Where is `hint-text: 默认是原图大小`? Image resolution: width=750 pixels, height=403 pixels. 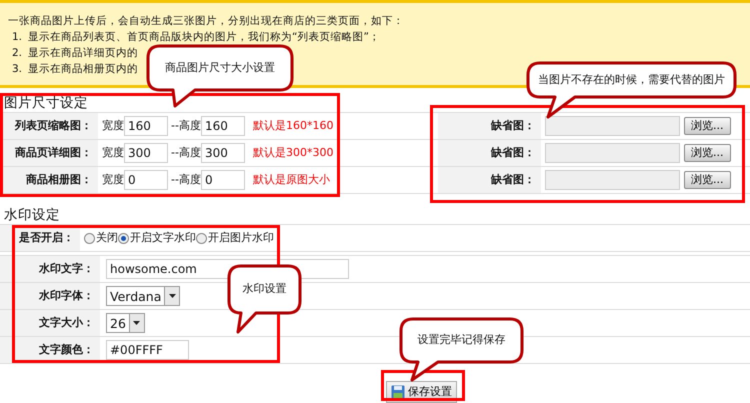 hint-text: 默认是原图大小 is located at coordinates (291, 180).